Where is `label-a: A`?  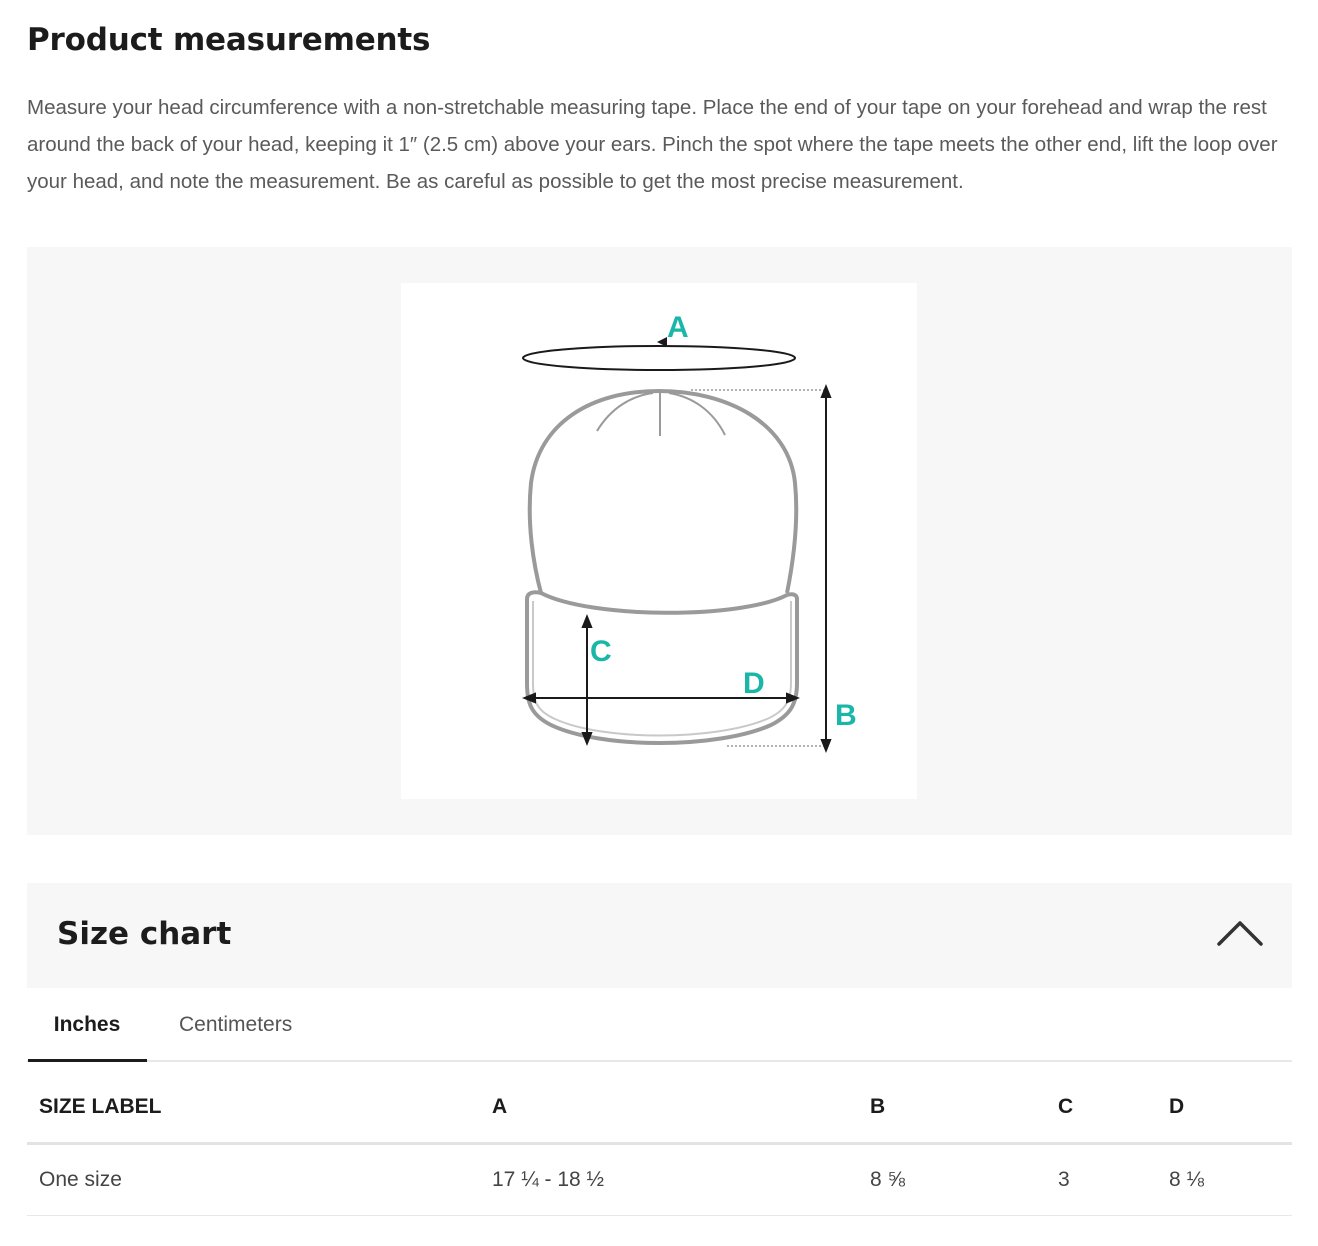 label-a: A is located at coordinates (678, 327).